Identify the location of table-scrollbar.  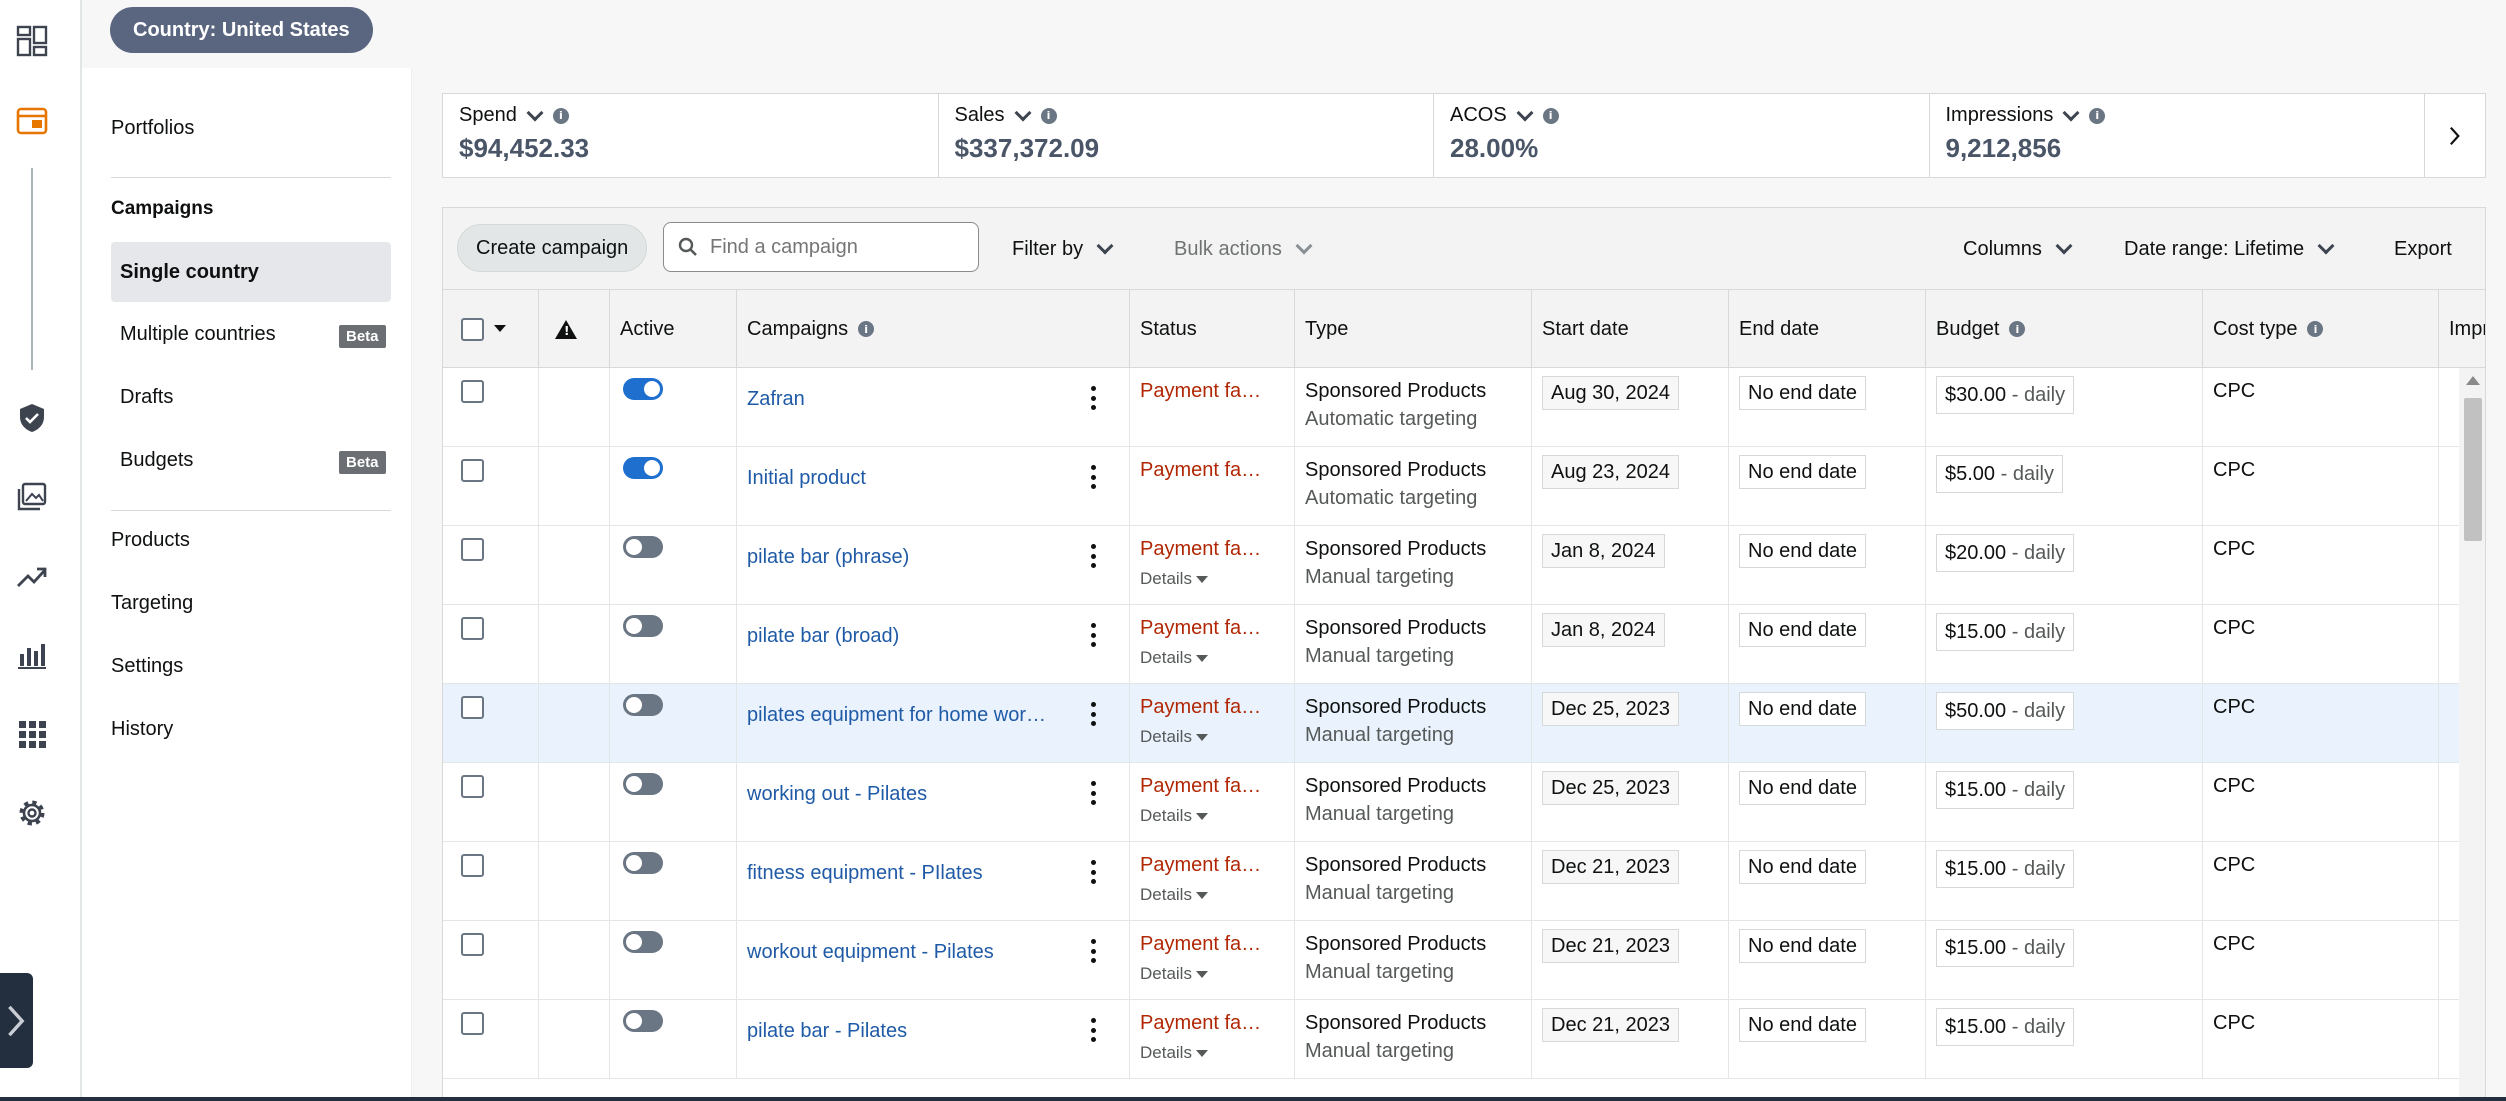
(2472, 734).